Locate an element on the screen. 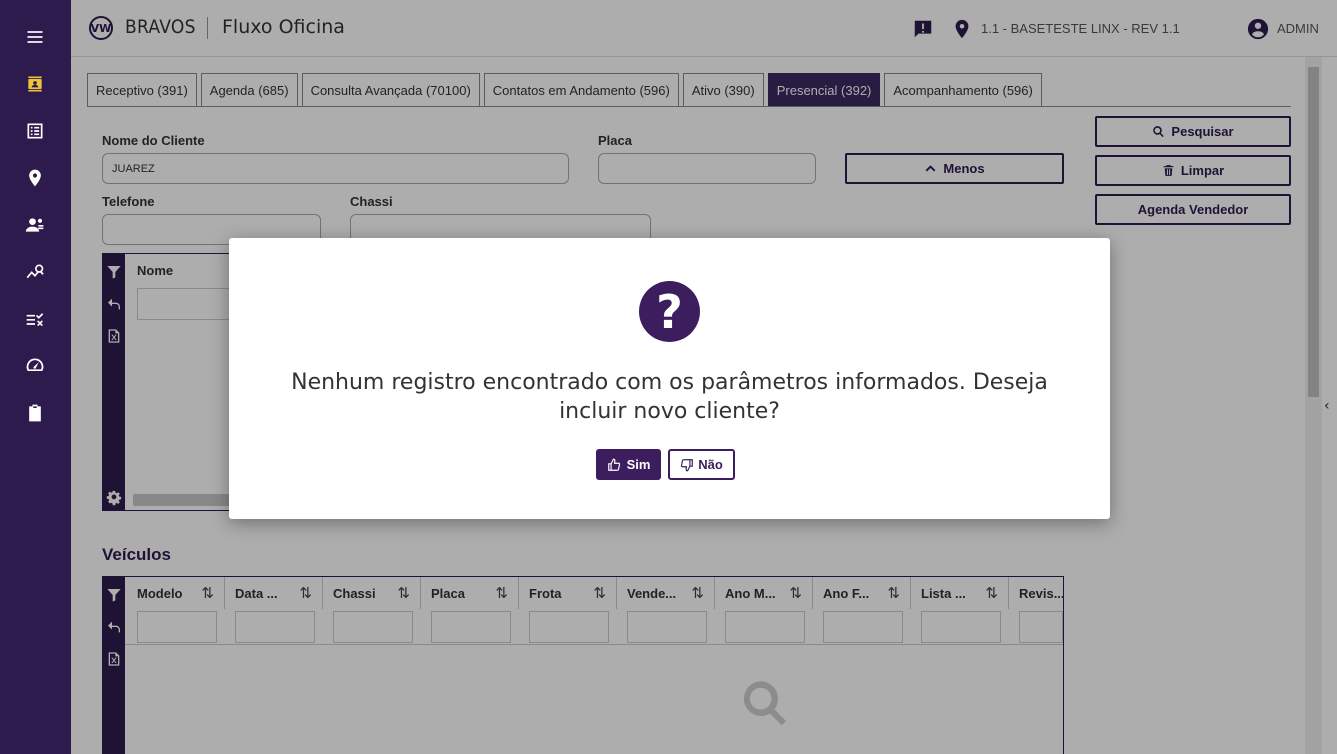  sidebar is located at coordinates (35, 377).